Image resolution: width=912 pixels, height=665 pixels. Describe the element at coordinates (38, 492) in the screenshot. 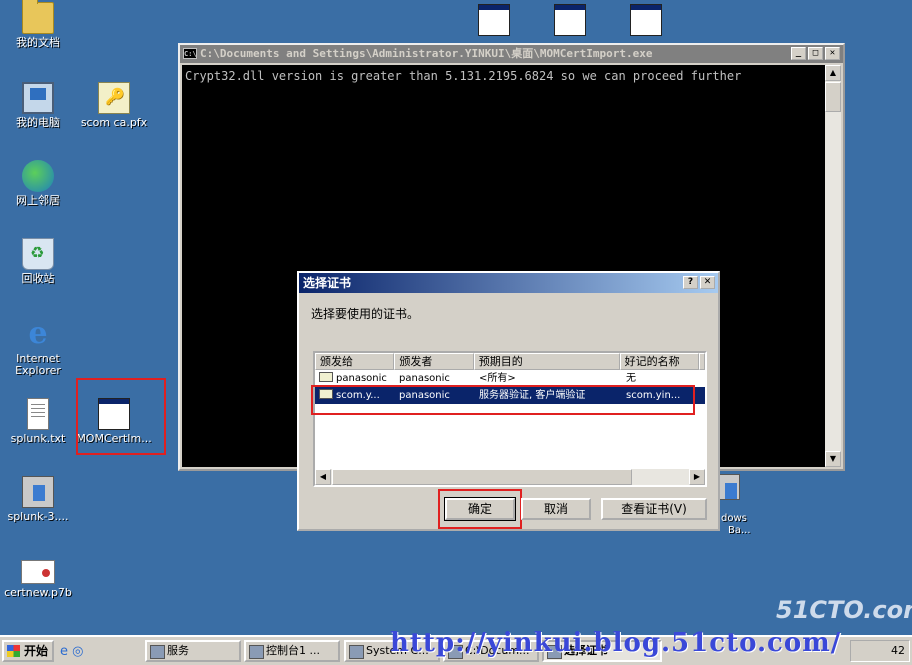

I see `installer-icon` at that location.